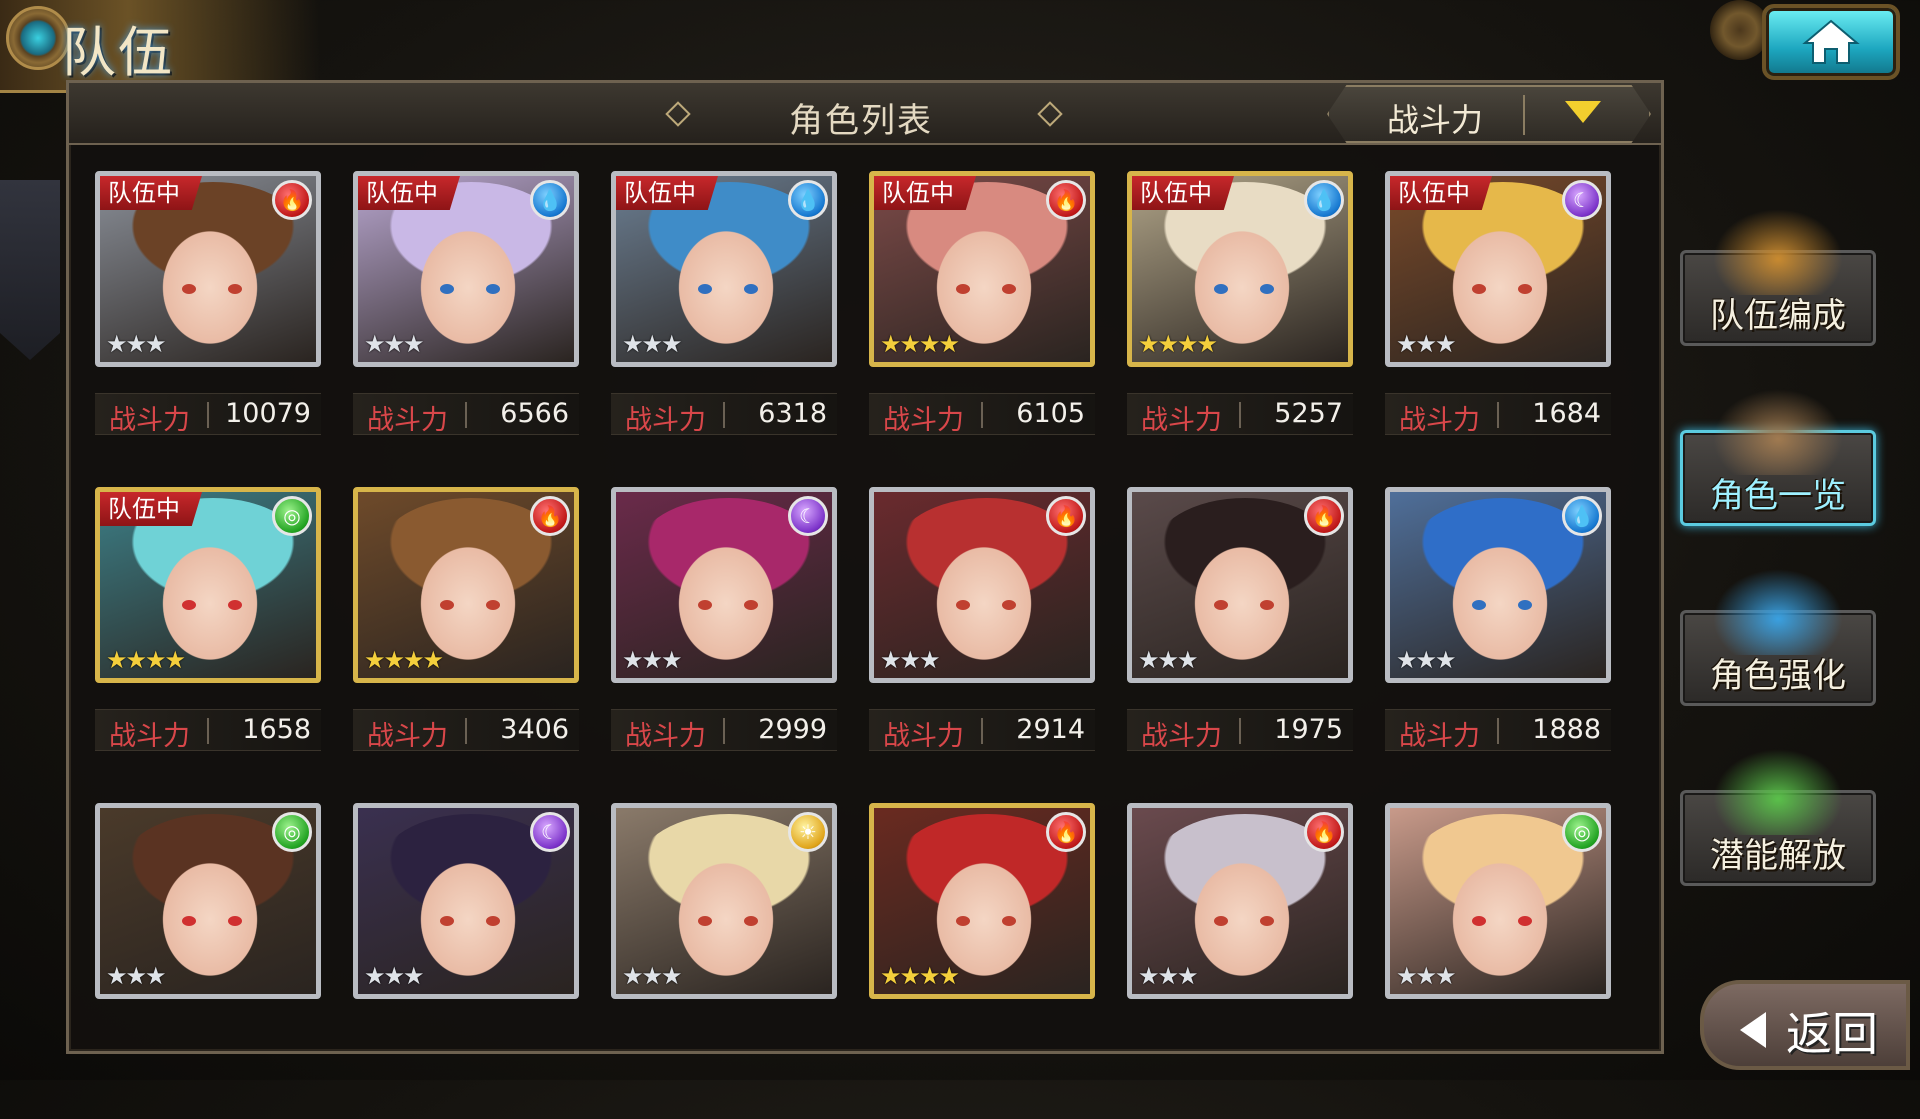 Image resolution: width=1920 pixels, height=1119 pixels. I want to click on character-portrait: 队伍中 🔥 ★★★★, so click(982, 269).